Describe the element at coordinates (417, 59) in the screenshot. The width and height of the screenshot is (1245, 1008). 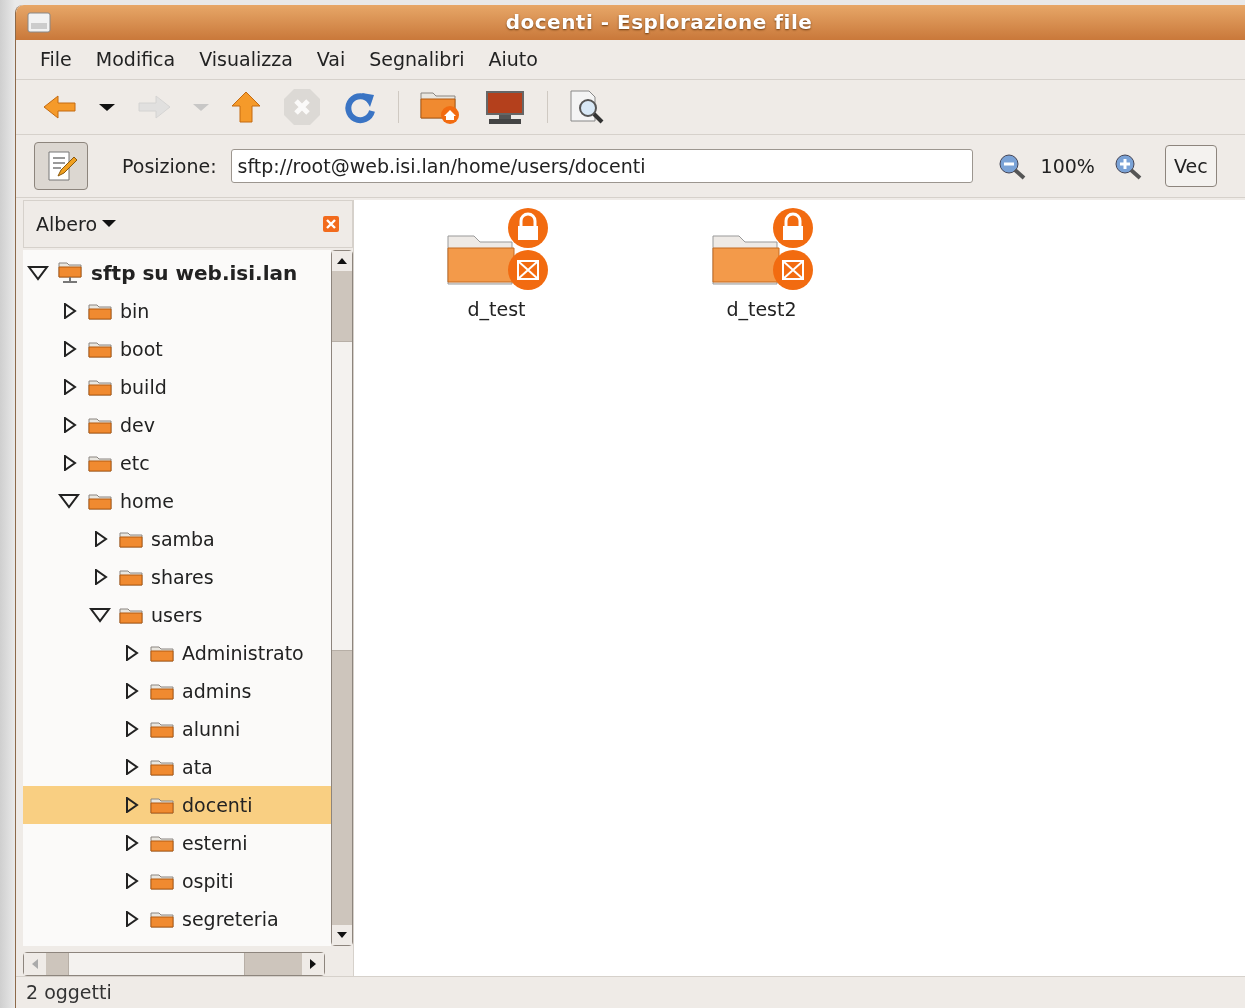
I see `menu-item: Segnalibri` at that location.